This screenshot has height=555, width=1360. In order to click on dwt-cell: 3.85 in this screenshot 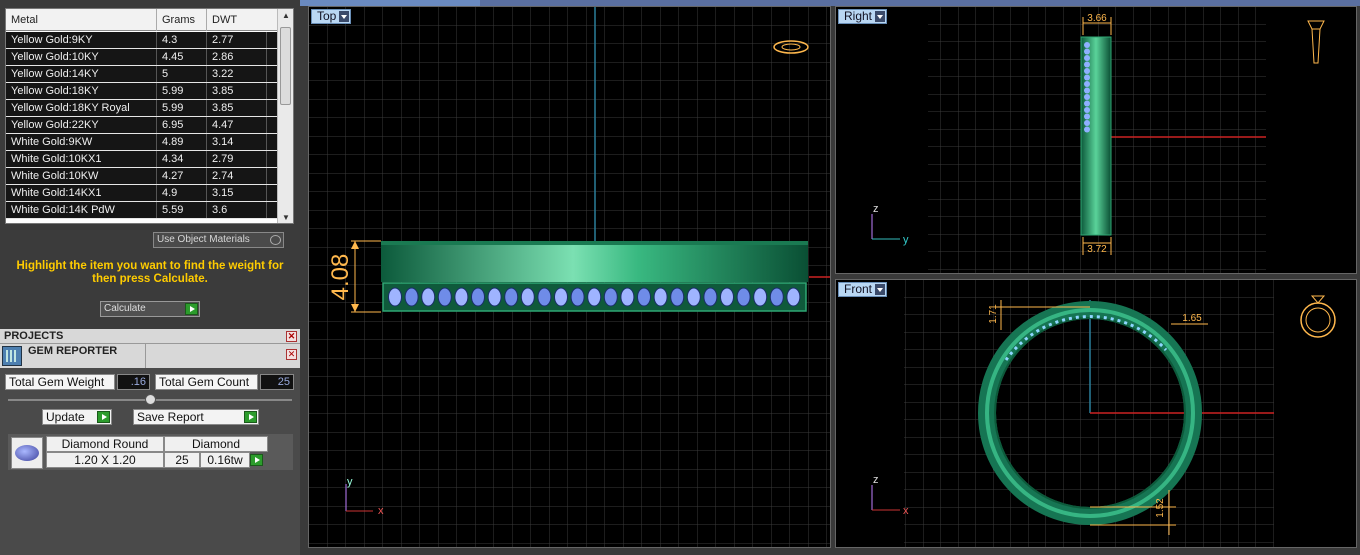, I will do `click(237, 108)`.